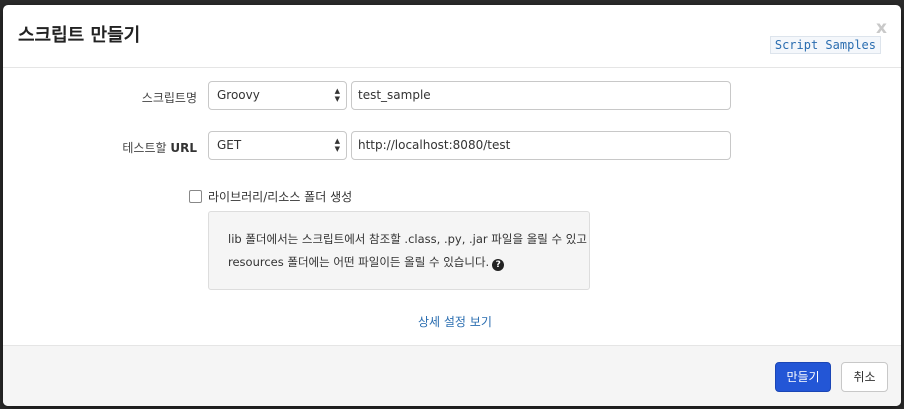  What do you see at coordinates (183, 148) in the screenshot?
I see `test-url-label-bold: URL` at bounding box center [183, 148].